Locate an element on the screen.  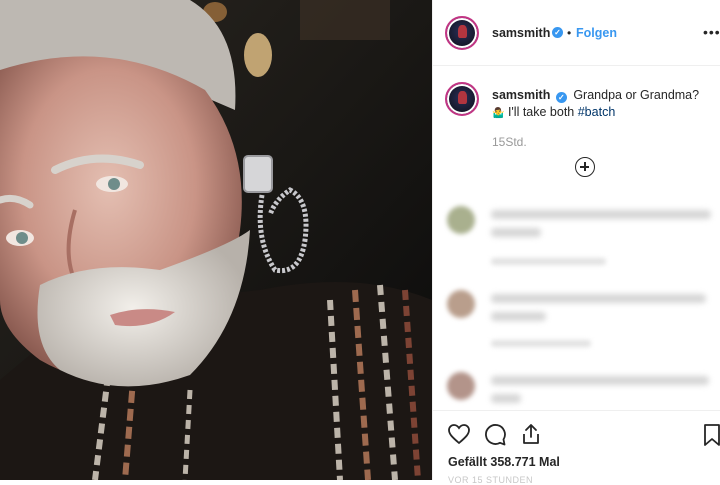
post-header: samsmith ✓ • Folgen ••• is located at coordinates (576, 33).